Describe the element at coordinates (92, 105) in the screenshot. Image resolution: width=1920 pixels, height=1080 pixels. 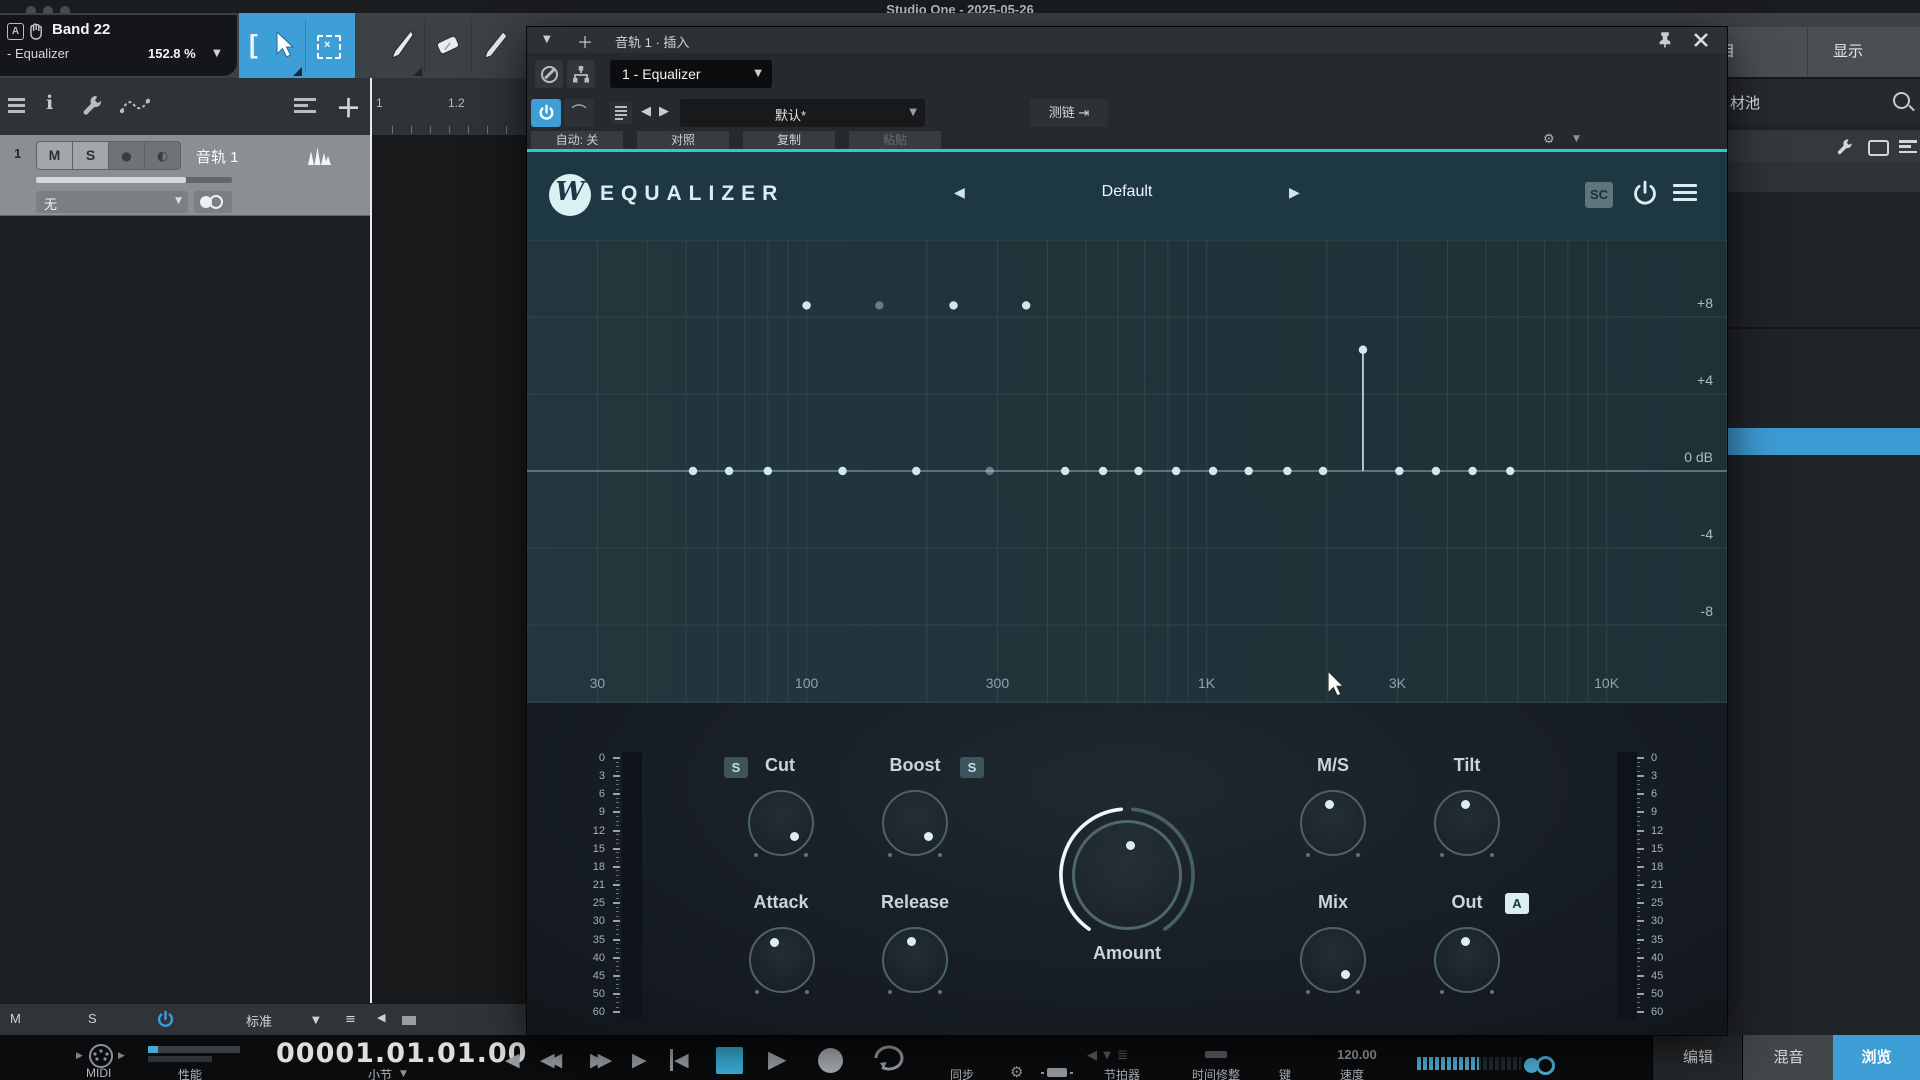
I see `wrench-icon` at that location.